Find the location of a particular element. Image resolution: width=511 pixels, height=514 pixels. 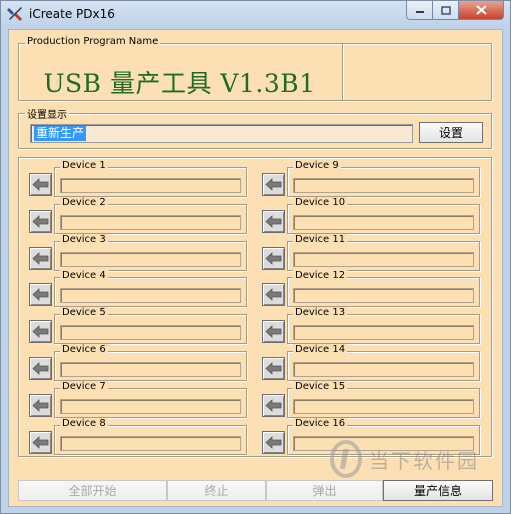

device-slot: Device 5 is located at coordinates (150, 326).